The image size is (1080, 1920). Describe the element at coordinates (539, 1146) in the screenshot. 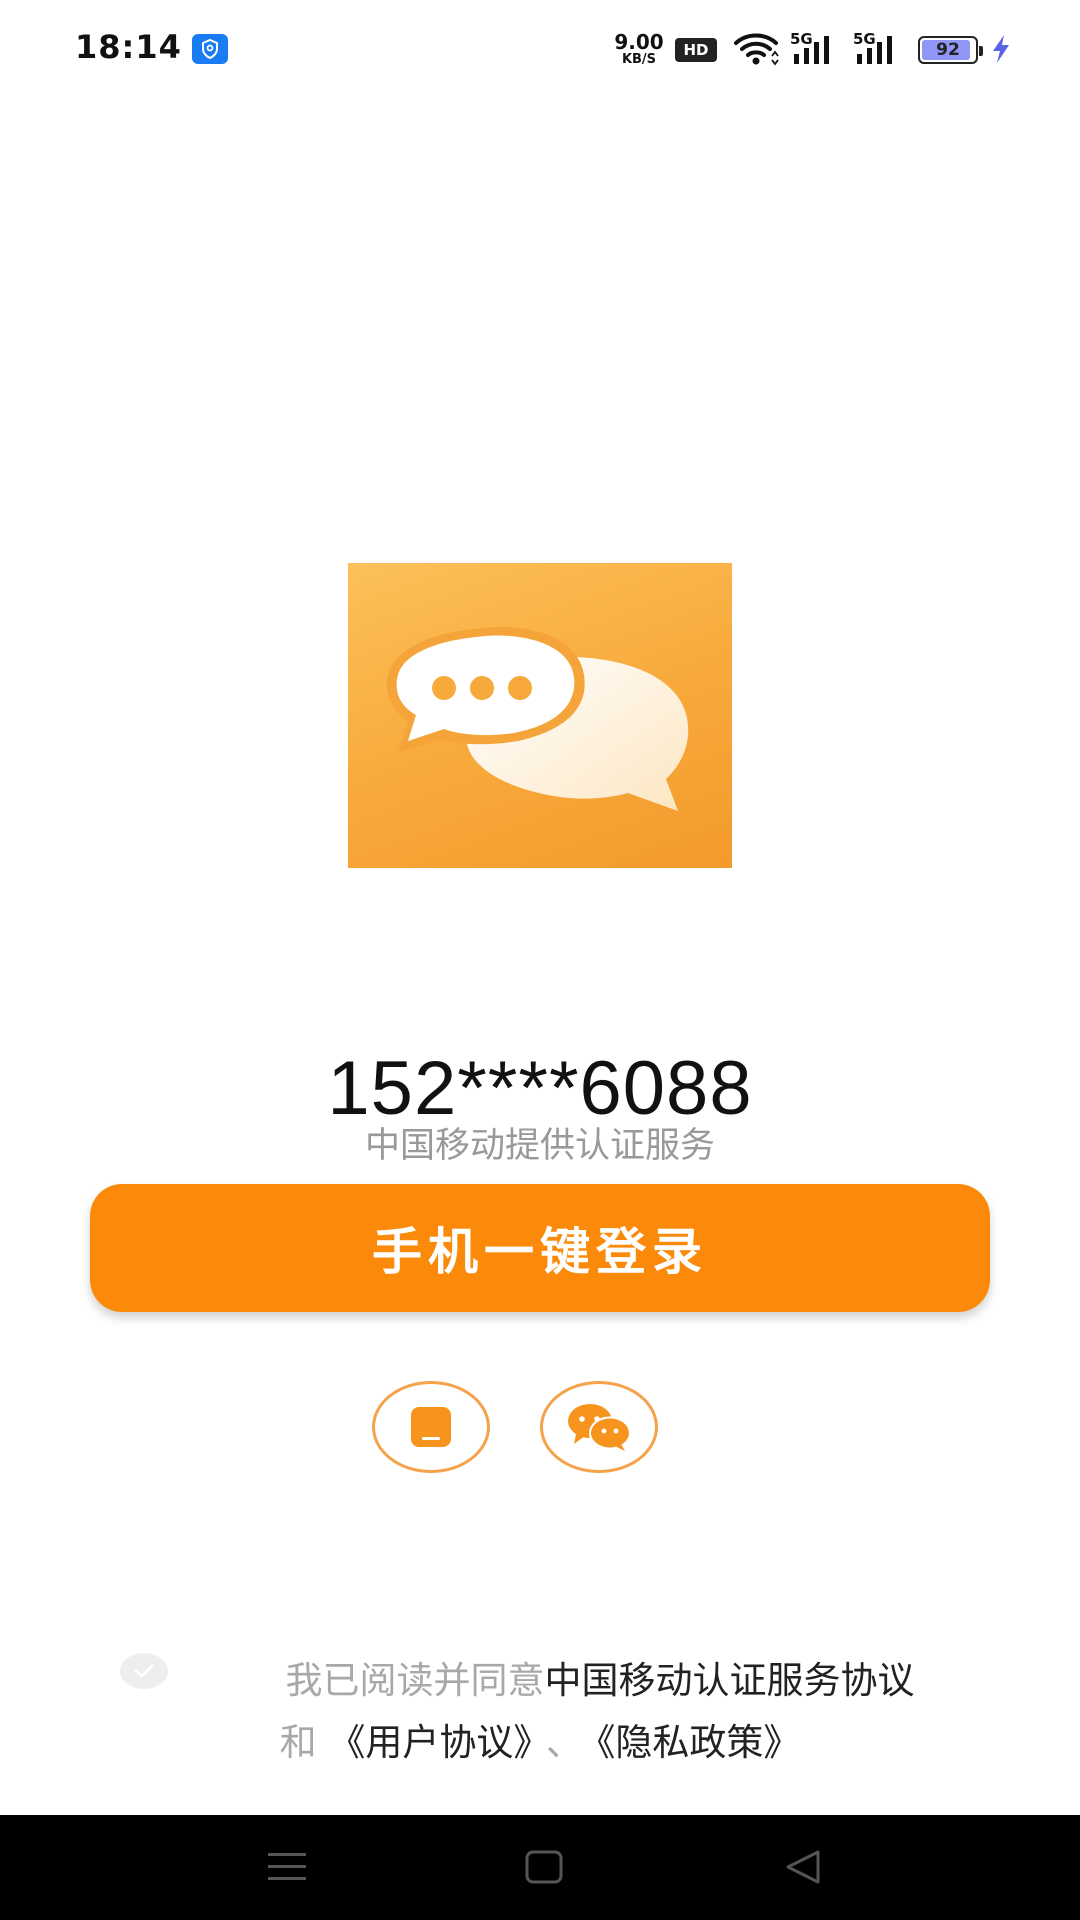

I see `carrier-auth-note: 中国移动提供认证服务` at that location.